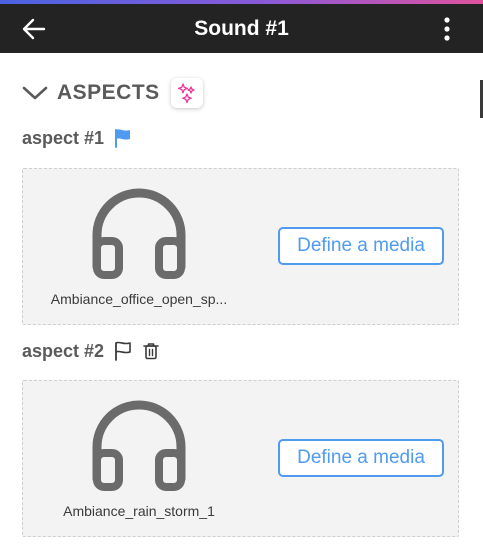 This screenshot has height=554, width=483. I want to click on more-options-button, so click(447, 29).